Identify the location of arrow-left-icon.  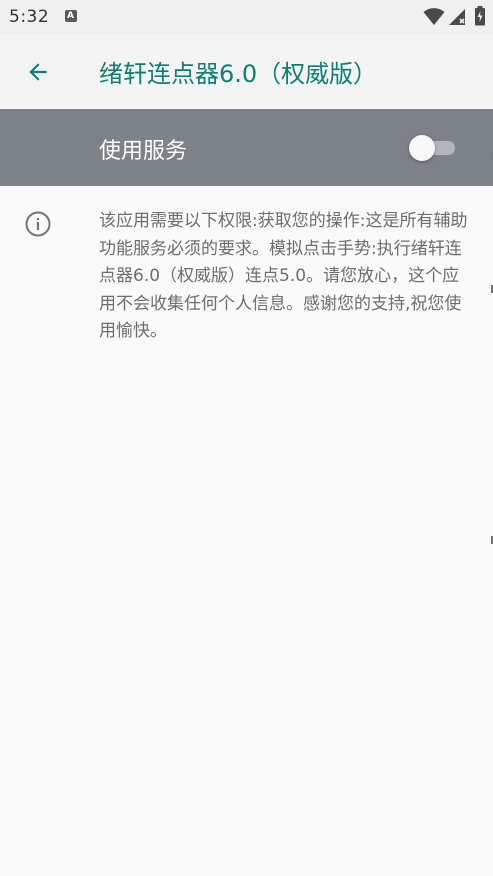
(38, 72).